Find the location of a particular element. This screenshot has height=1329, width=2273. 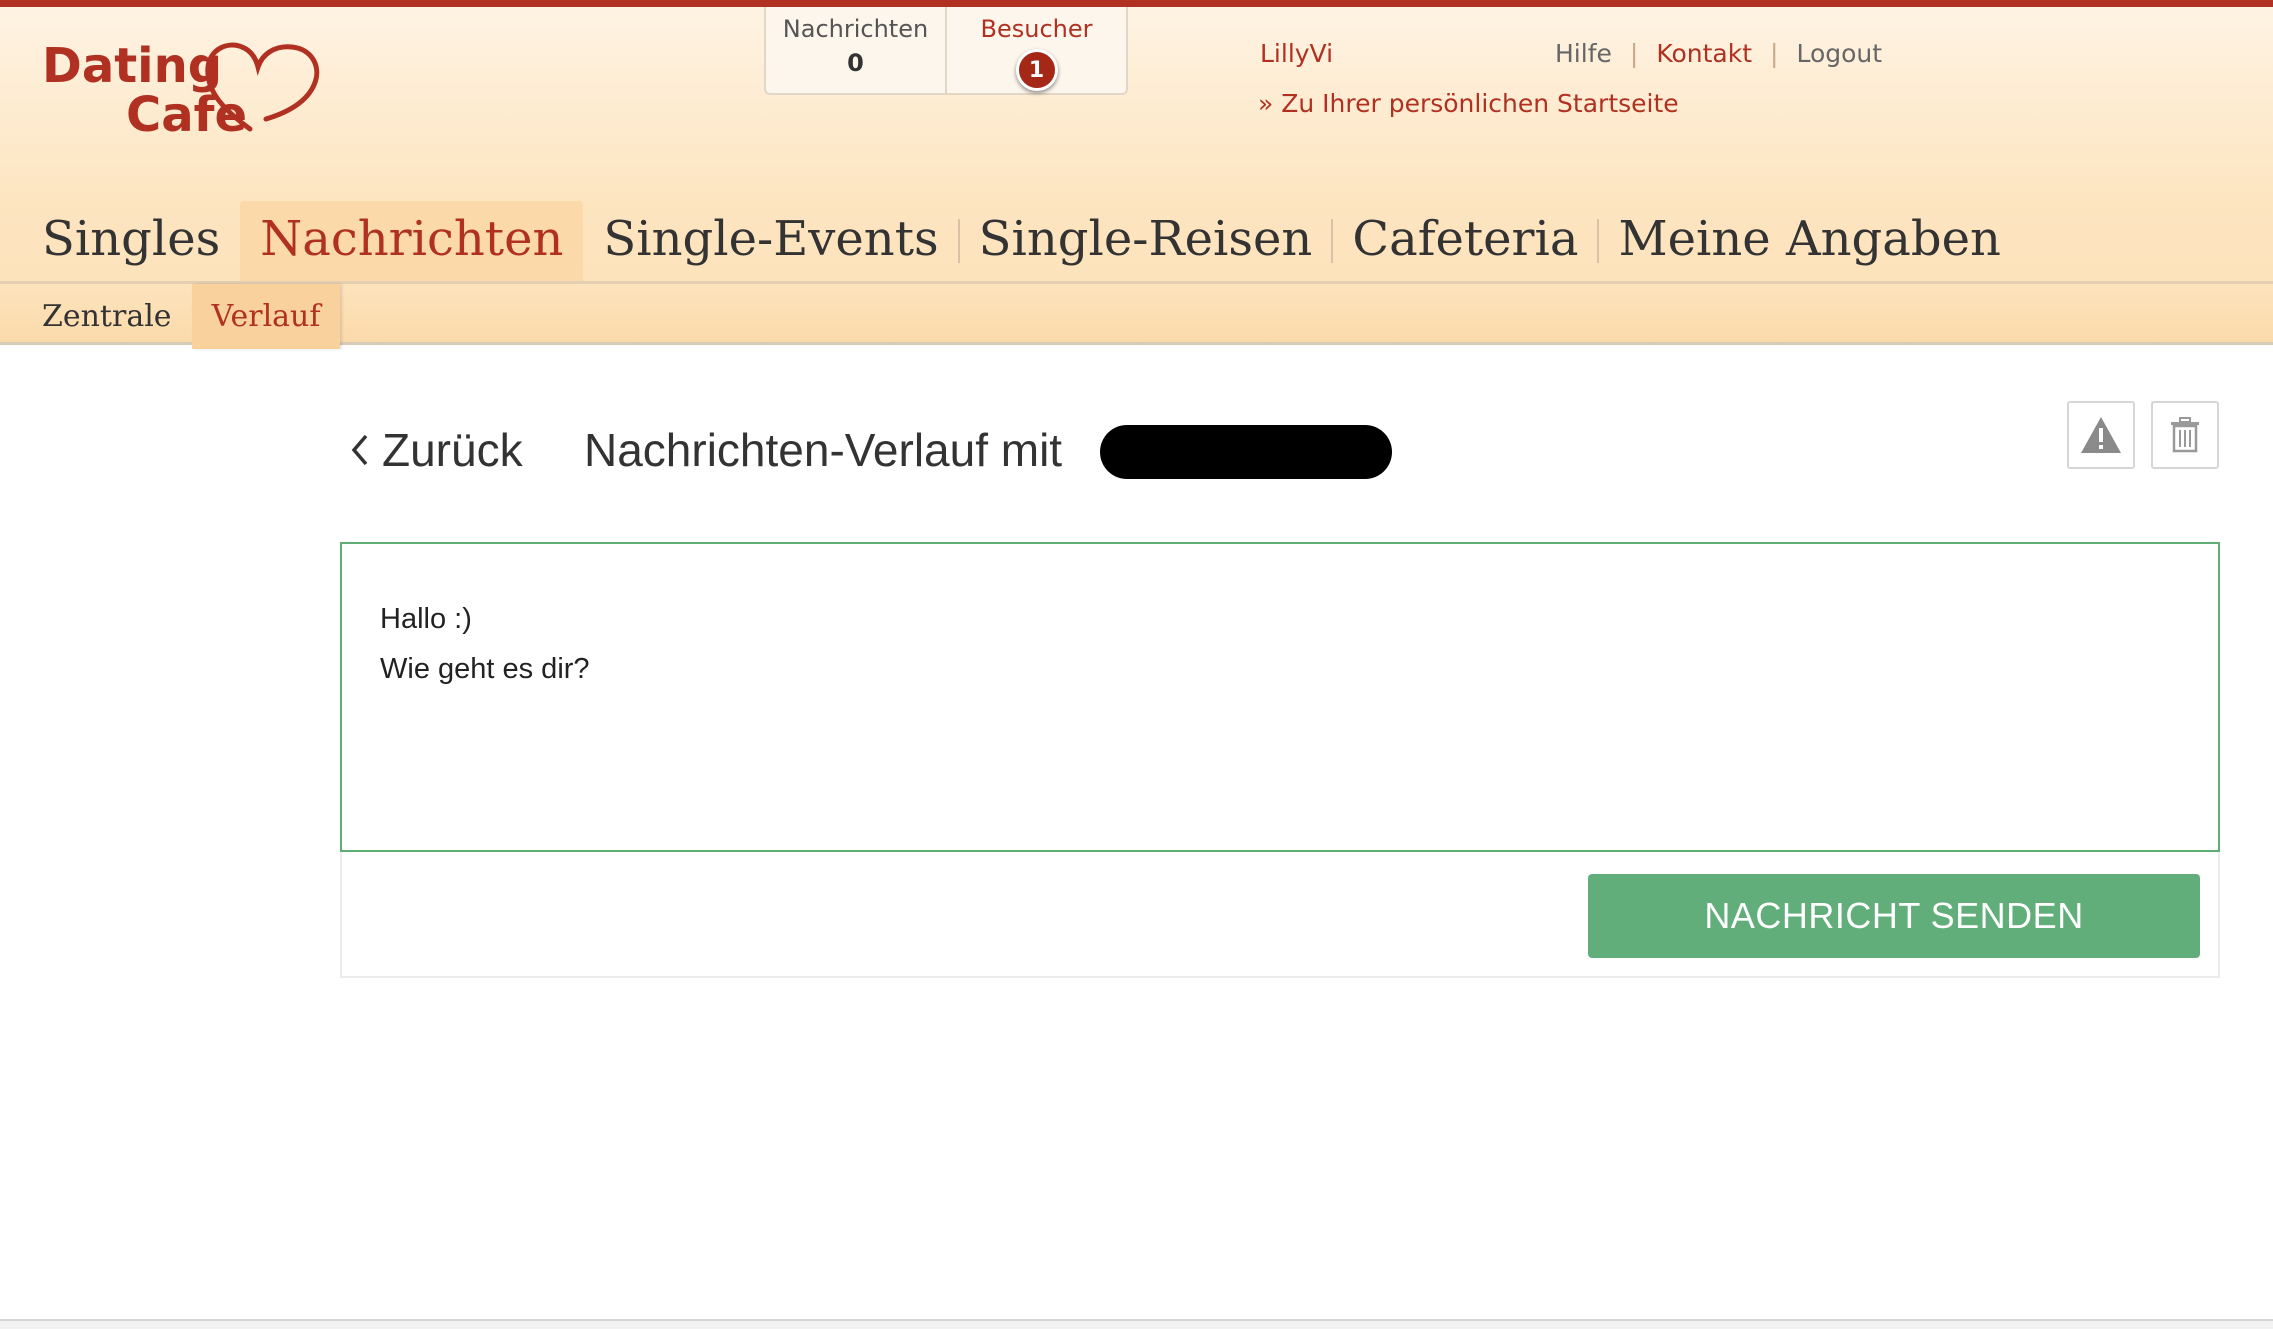

back-label: Zurück is located at coordinates (452, 450).